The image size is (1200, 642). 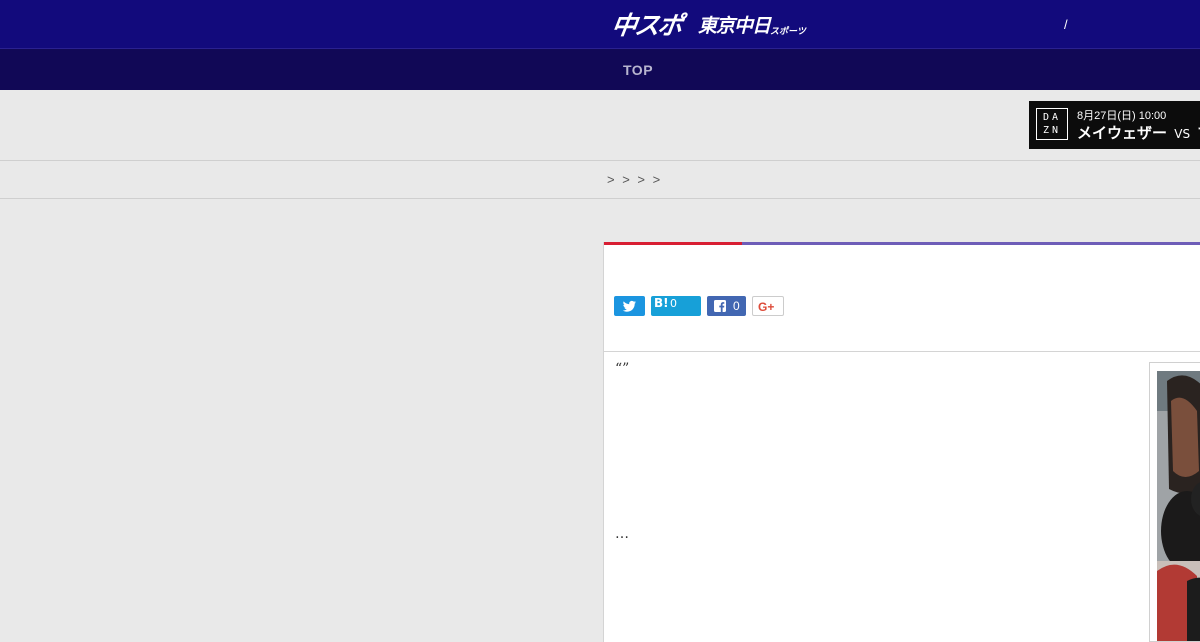 What do you see at coordinates (661, 303) in the screenshot?
I see `hatena-label: B!` at bounding box center [661, 303].